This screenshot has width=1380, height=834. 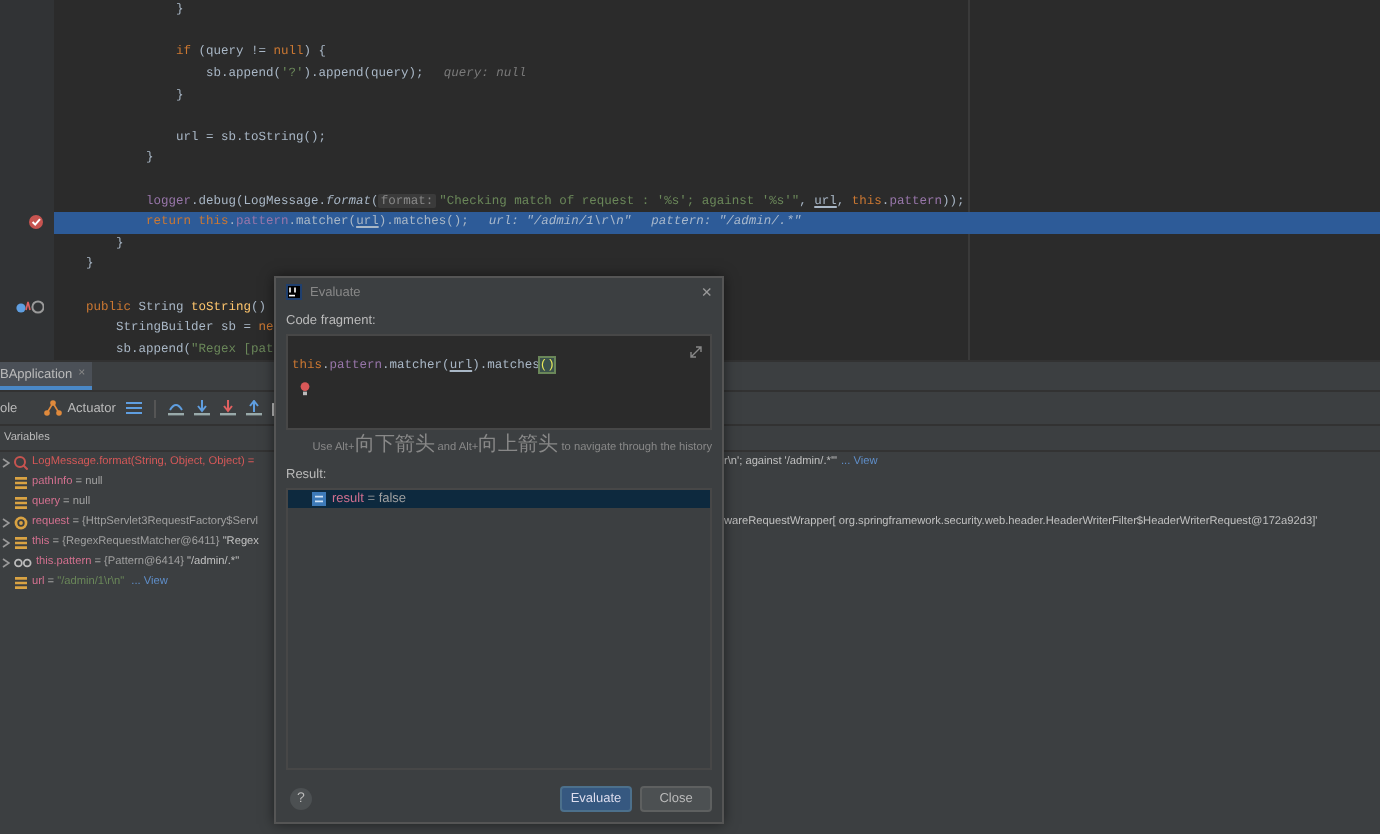 What do you see at coordinates (52, 408) in the screenshot?
I see `network-icon` at bounding box center [52, 408].